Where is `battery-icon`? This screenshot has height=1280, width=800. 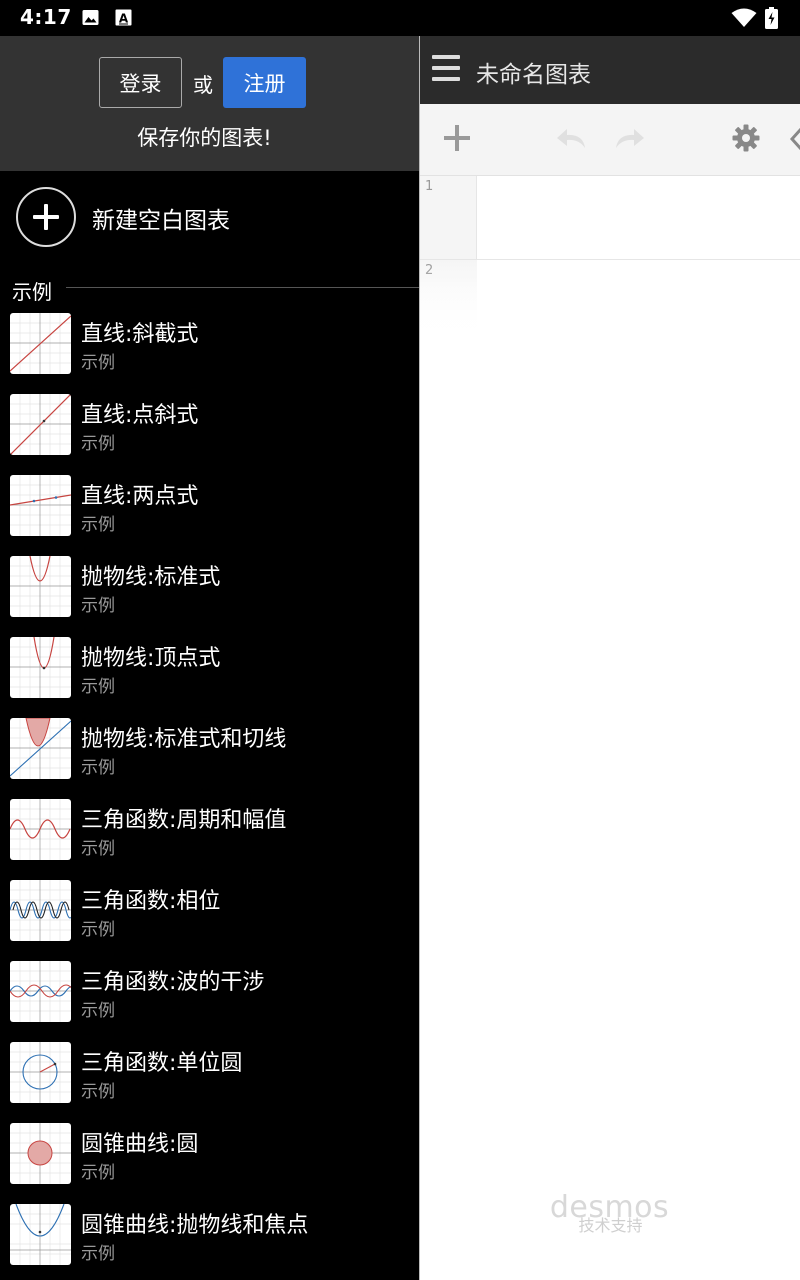
battery-icon is located at coordinates (771, 18).